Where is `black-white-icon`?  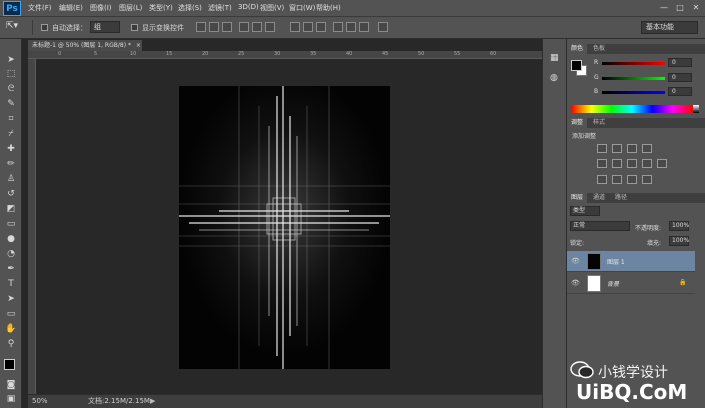 black-white-icon is located at coordinates (647, 163).